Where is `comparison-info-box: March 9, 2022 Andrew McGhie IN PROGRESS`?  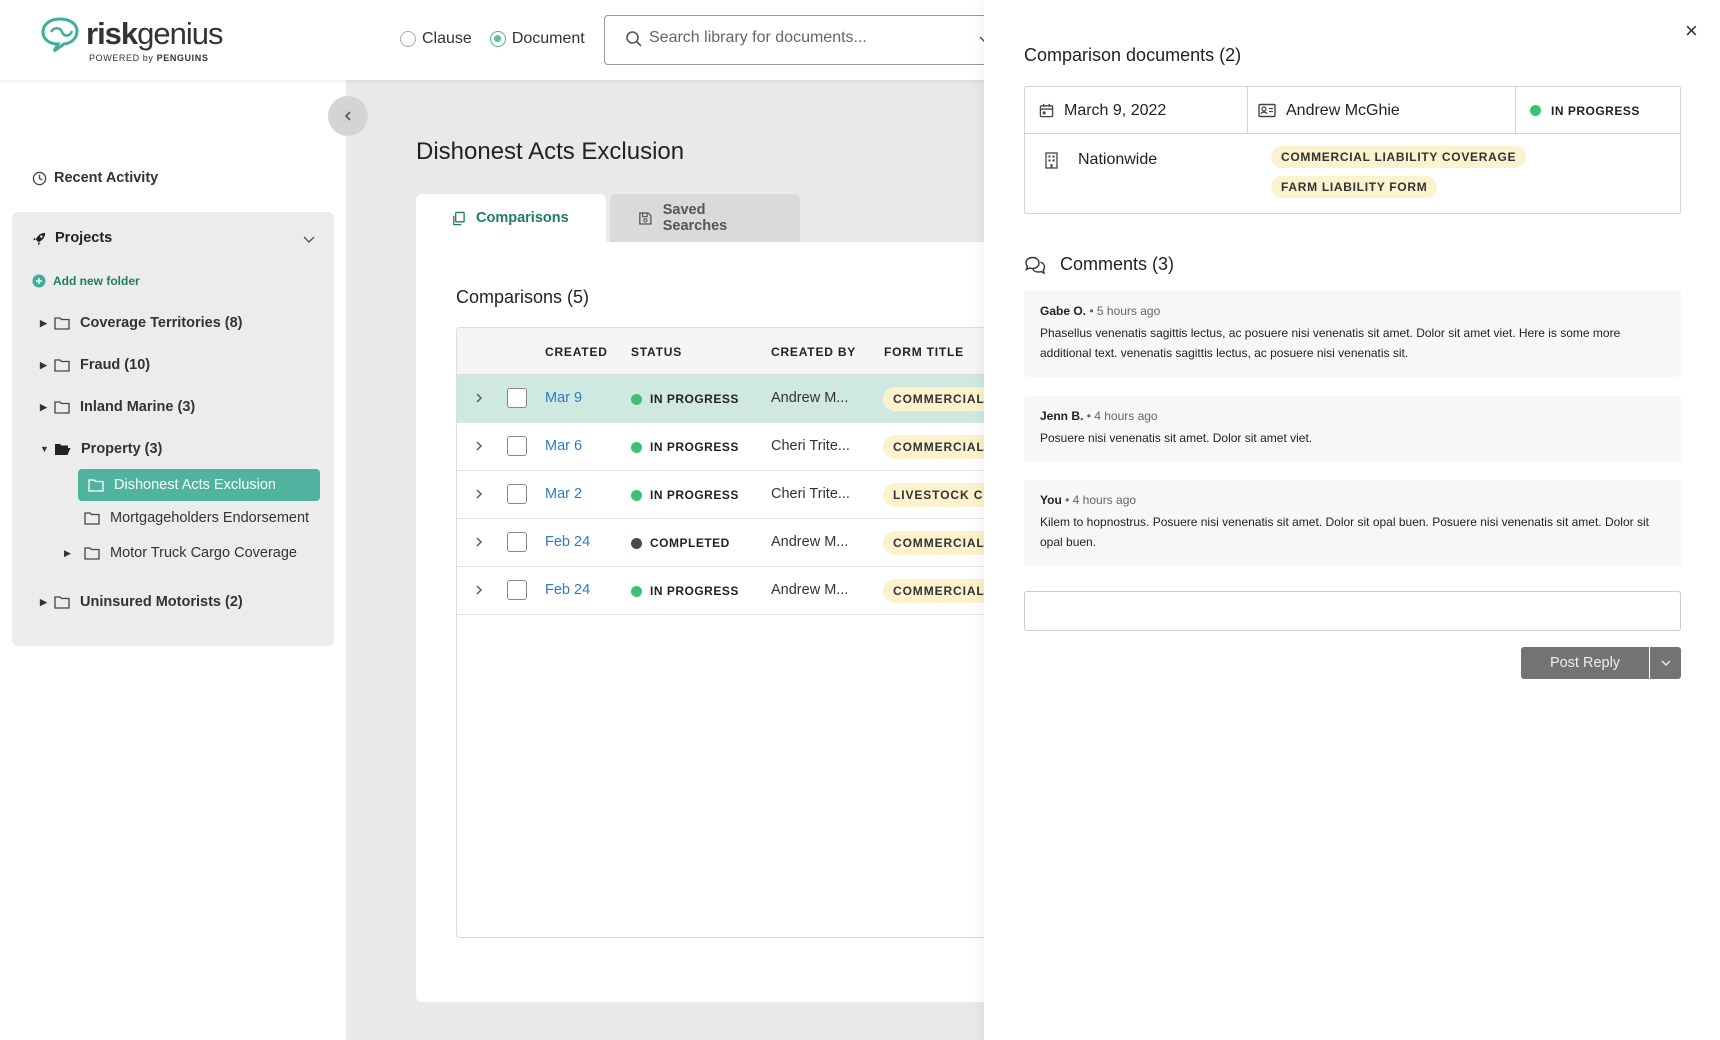 comparison-info-box: March 9, 2022 Andrew McGhie IN PROGRESS is located at coordinates (1352, 150).